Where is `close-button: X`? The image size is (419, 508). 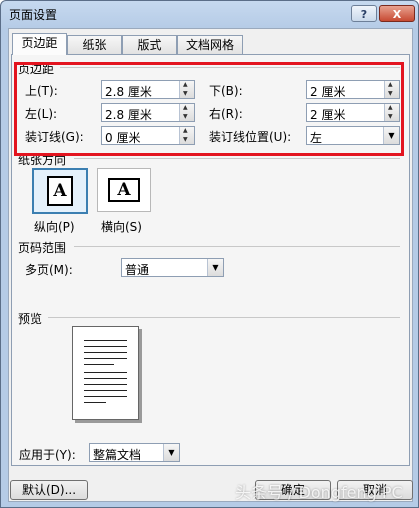 close-button: X is located at coordinates (397, 13).